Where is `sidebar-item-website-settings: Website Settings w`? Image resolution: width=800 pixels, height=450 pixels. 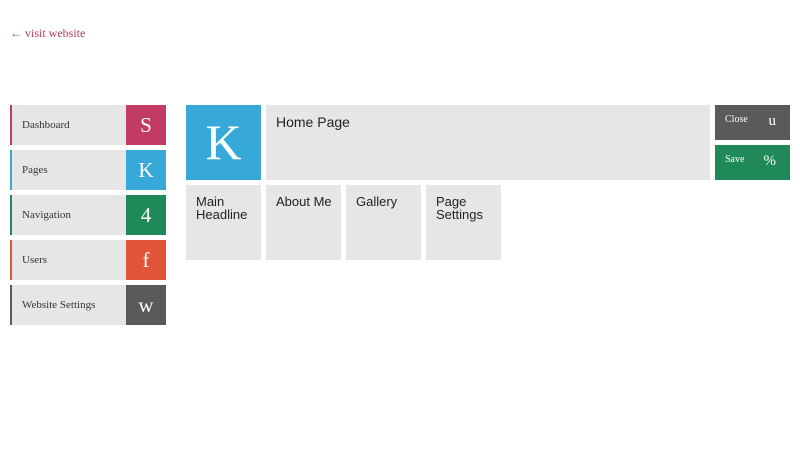
sidebar-item-website-settings: Website Settings w is located at coordinates (88, 305).